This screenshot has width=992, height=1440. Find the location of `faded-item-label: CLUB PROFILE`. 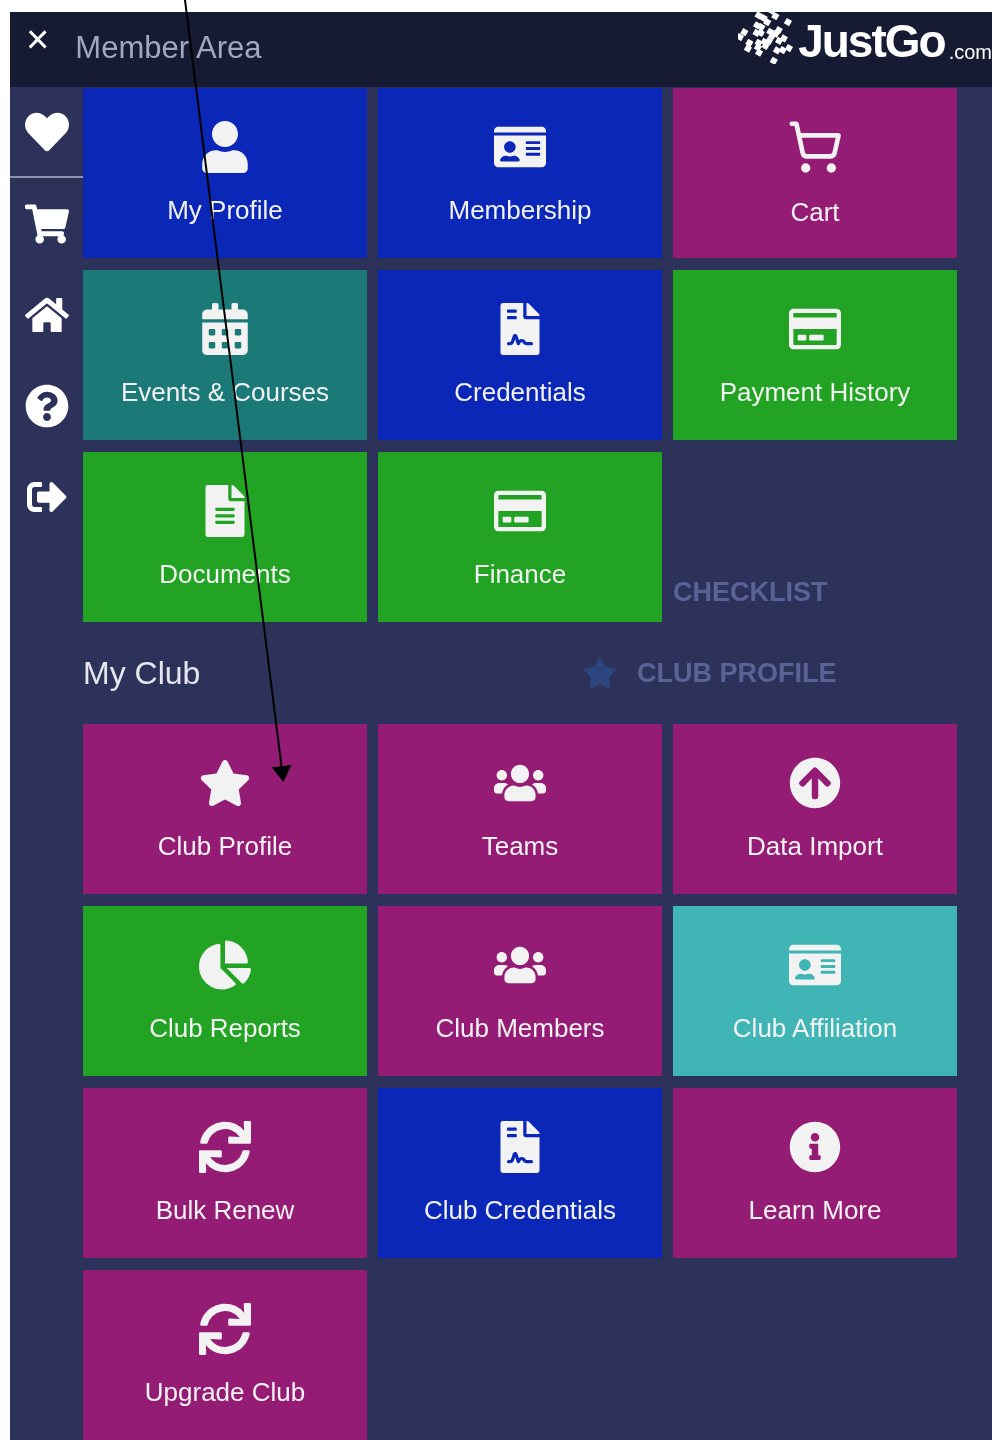

faded-item-label: CLUB PROFILE is located at coordinates (737, 673).